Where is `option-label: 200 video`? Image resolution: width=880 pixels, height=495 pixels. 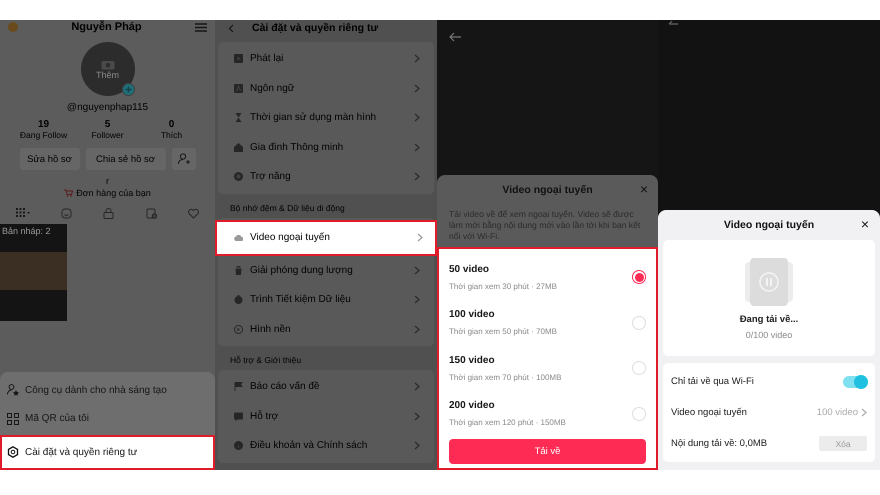 option-label: 200 video is located at coordinates (472, 406).